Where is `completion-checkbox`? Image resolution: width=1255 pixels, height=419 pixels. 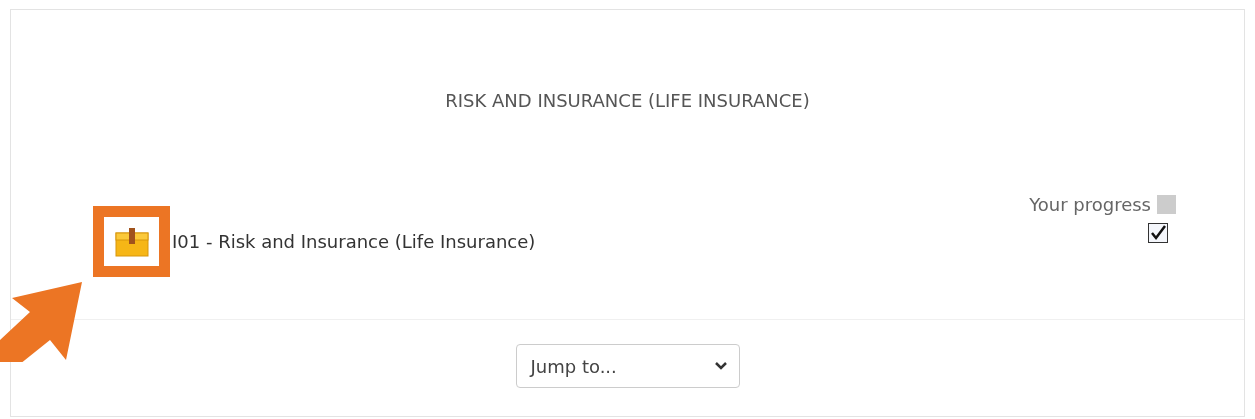 completion-checkbox is located at coordinates (1158, 233).